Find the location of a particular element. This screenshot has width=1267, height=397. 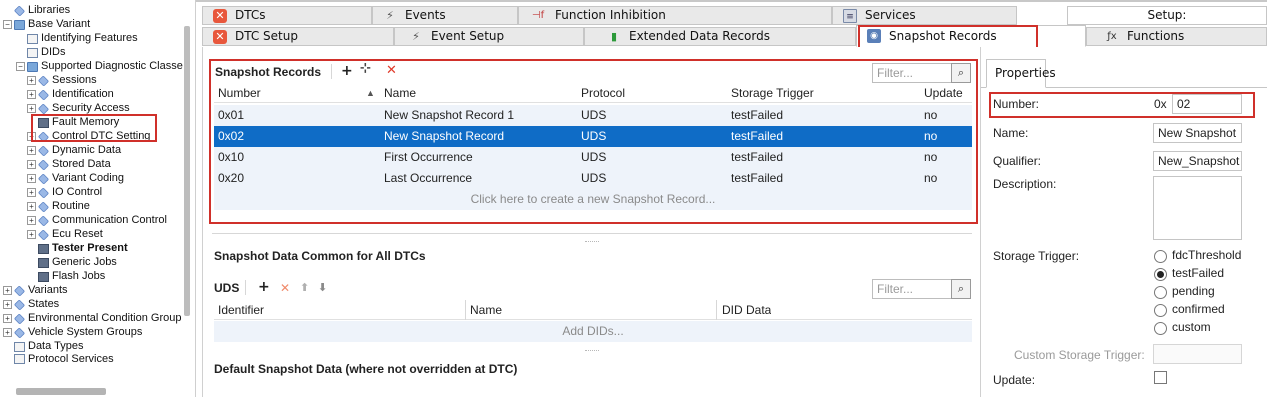

add-record-button: + is located at coordinates (347, 71).